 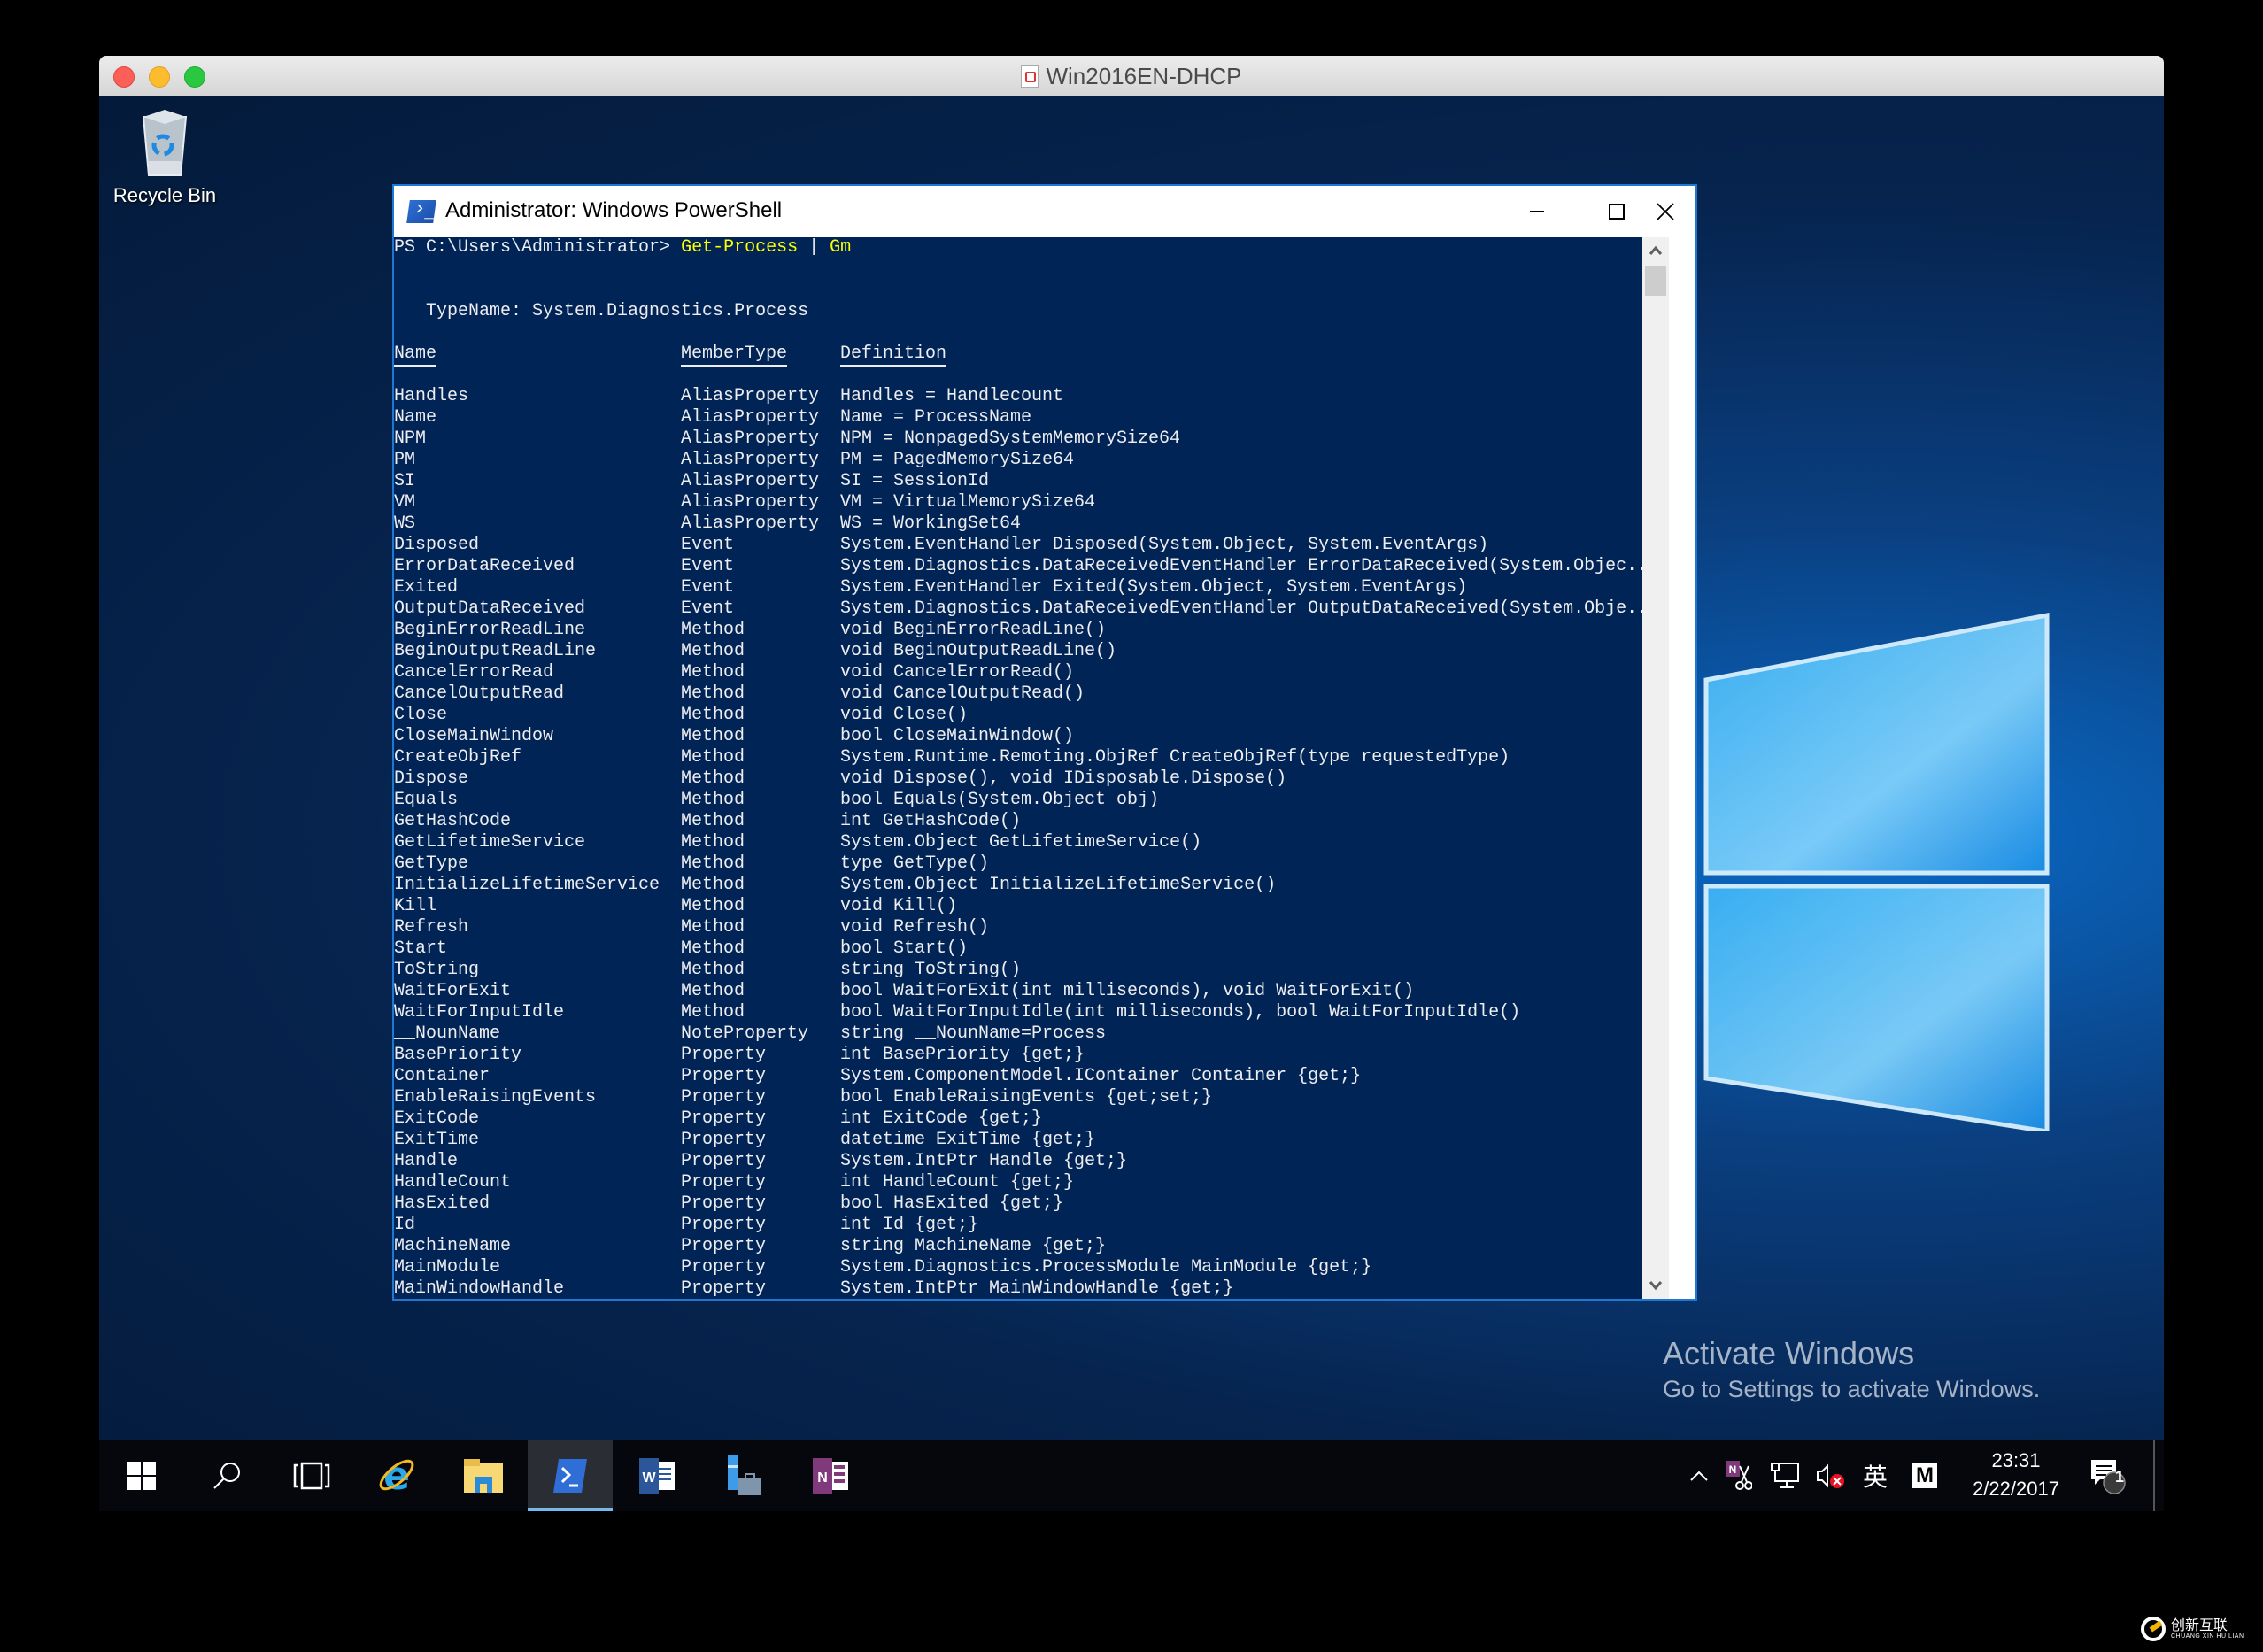 What do you see at coordinates (1014, 927) in the screenshot?
I see `table-row: Refresh Method void Refresh()` at bounding box center [1014, 927].